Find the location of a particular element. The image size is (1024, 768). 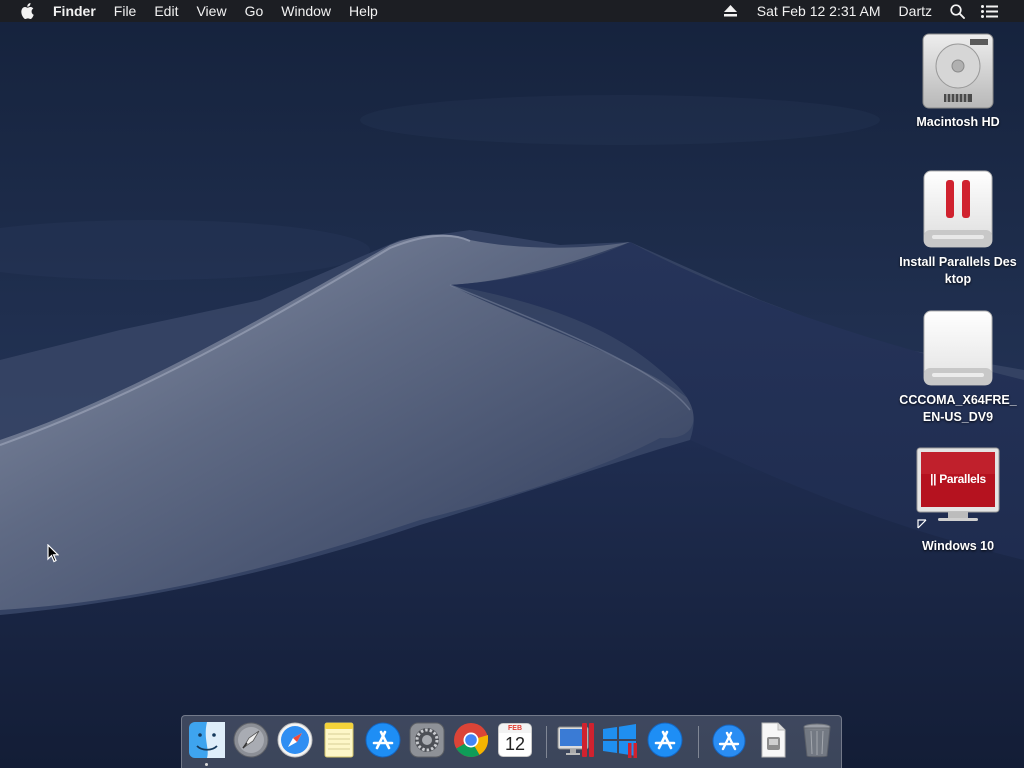

trash-icon is located at coordinates (817, 740).